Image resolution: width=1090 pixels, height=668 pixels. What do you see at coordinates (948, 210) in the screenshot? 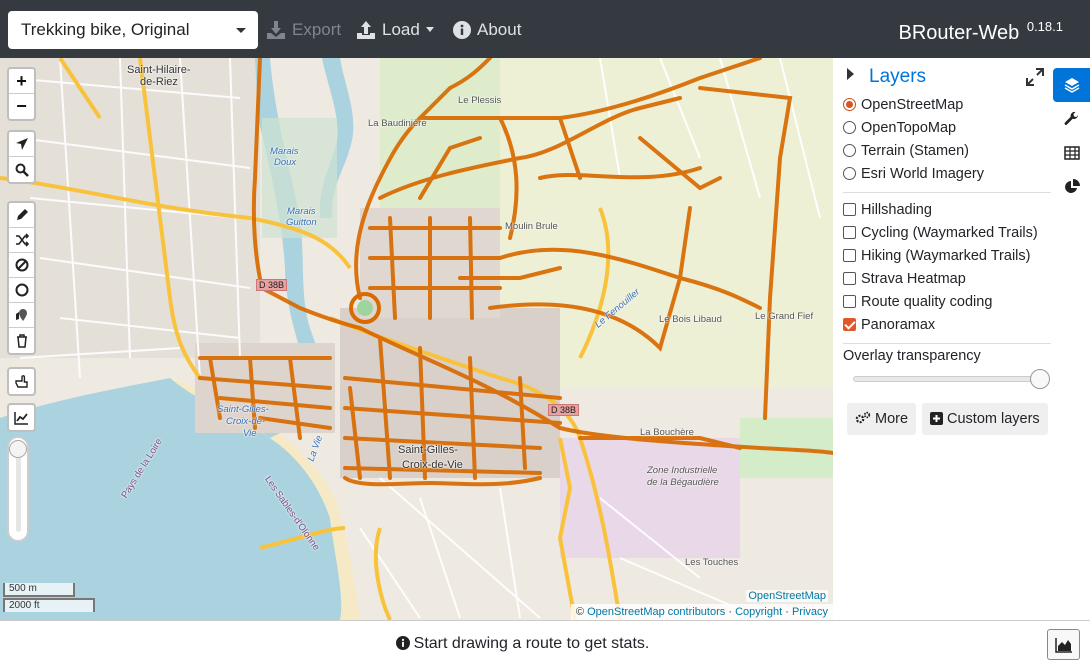
I see `overlay-option: Hillshading` at bounding box center [948, 210].